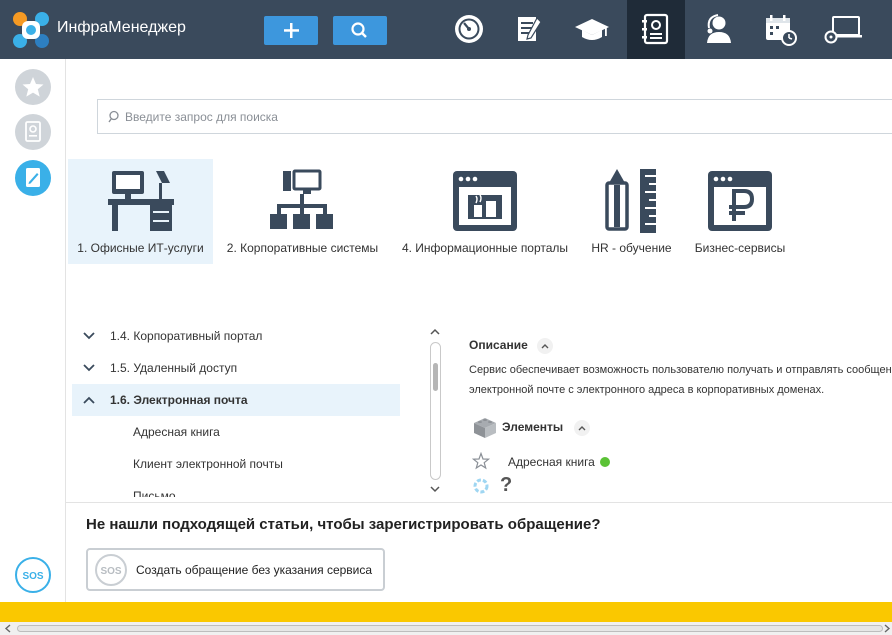 Image resolution: width=892 pixels, height=635 pixels. Describe the element at coordinates (533, 427) in the screenshot. I see `elements-title: Элементы` at that location.